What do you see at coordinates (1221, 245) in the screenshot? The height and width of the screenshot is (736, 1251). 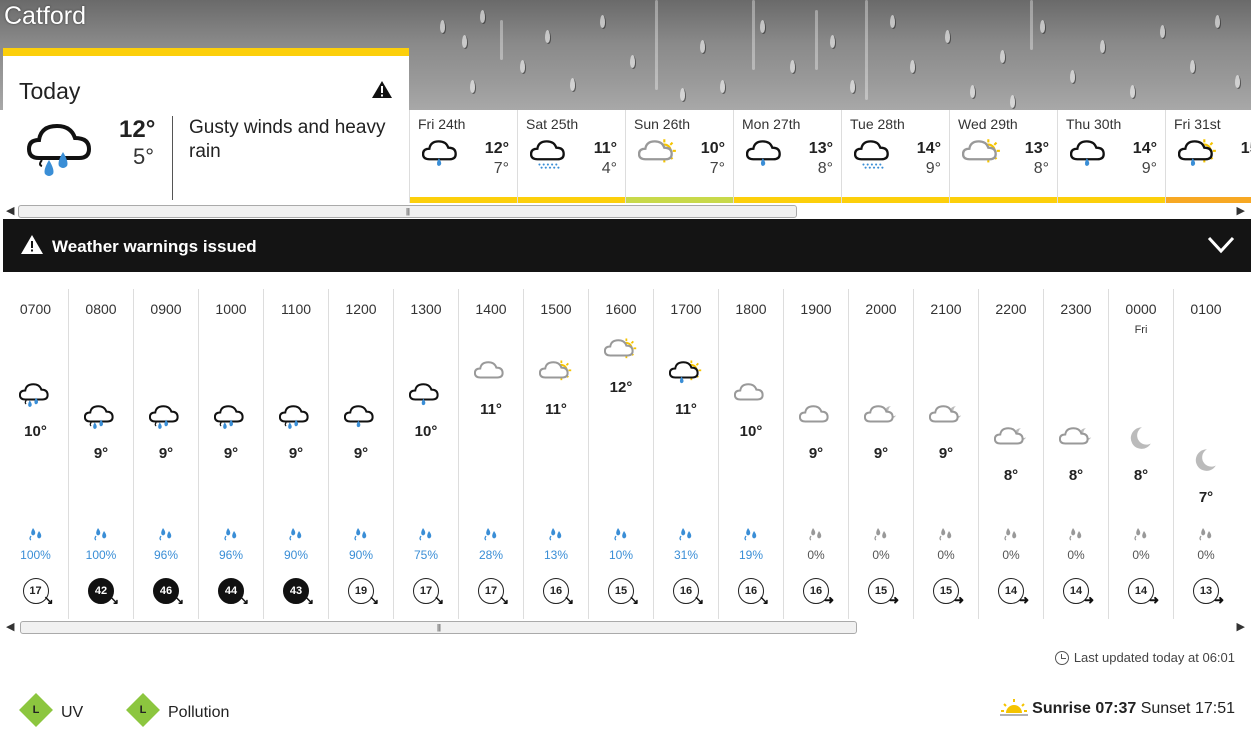 I see `chevron-down-icon` at bounding box center [1221, 245].